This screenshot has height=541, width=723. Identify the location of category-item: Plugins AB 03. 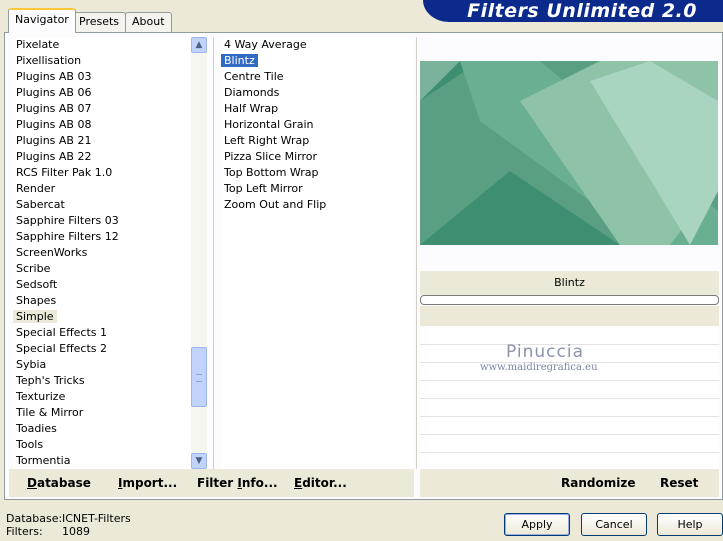
(102, 77).